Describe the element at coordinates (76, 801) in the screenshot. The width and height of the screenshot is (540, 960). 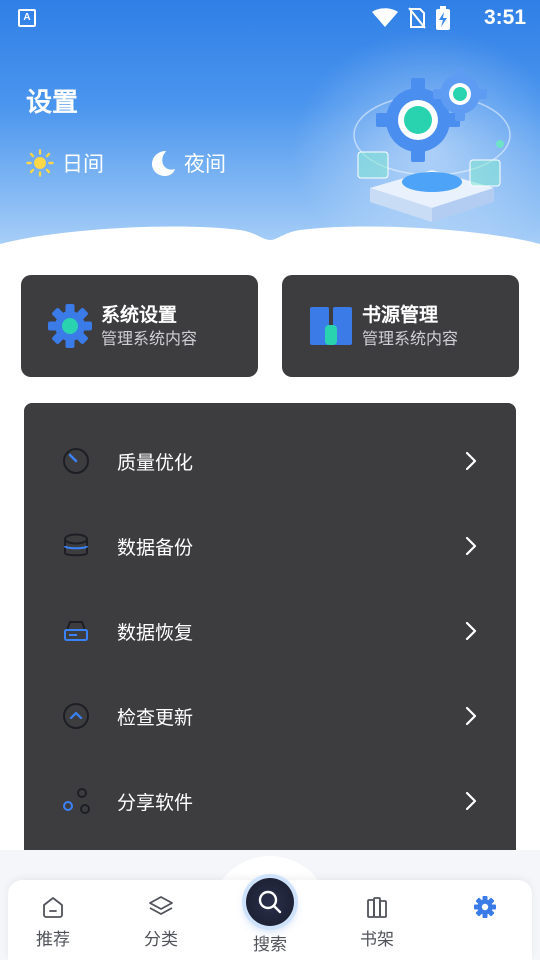
I see `share-icon` at that location.